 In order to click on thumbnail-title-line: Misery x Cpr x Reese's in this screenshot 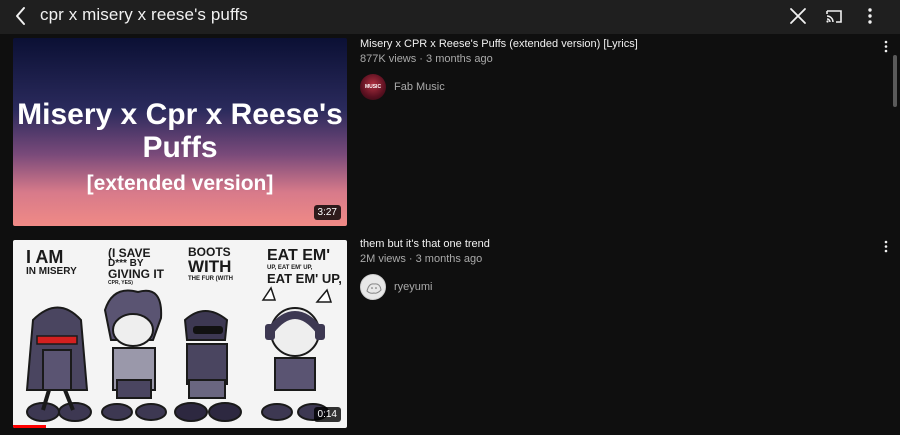, I will do `click(180, 114)`.